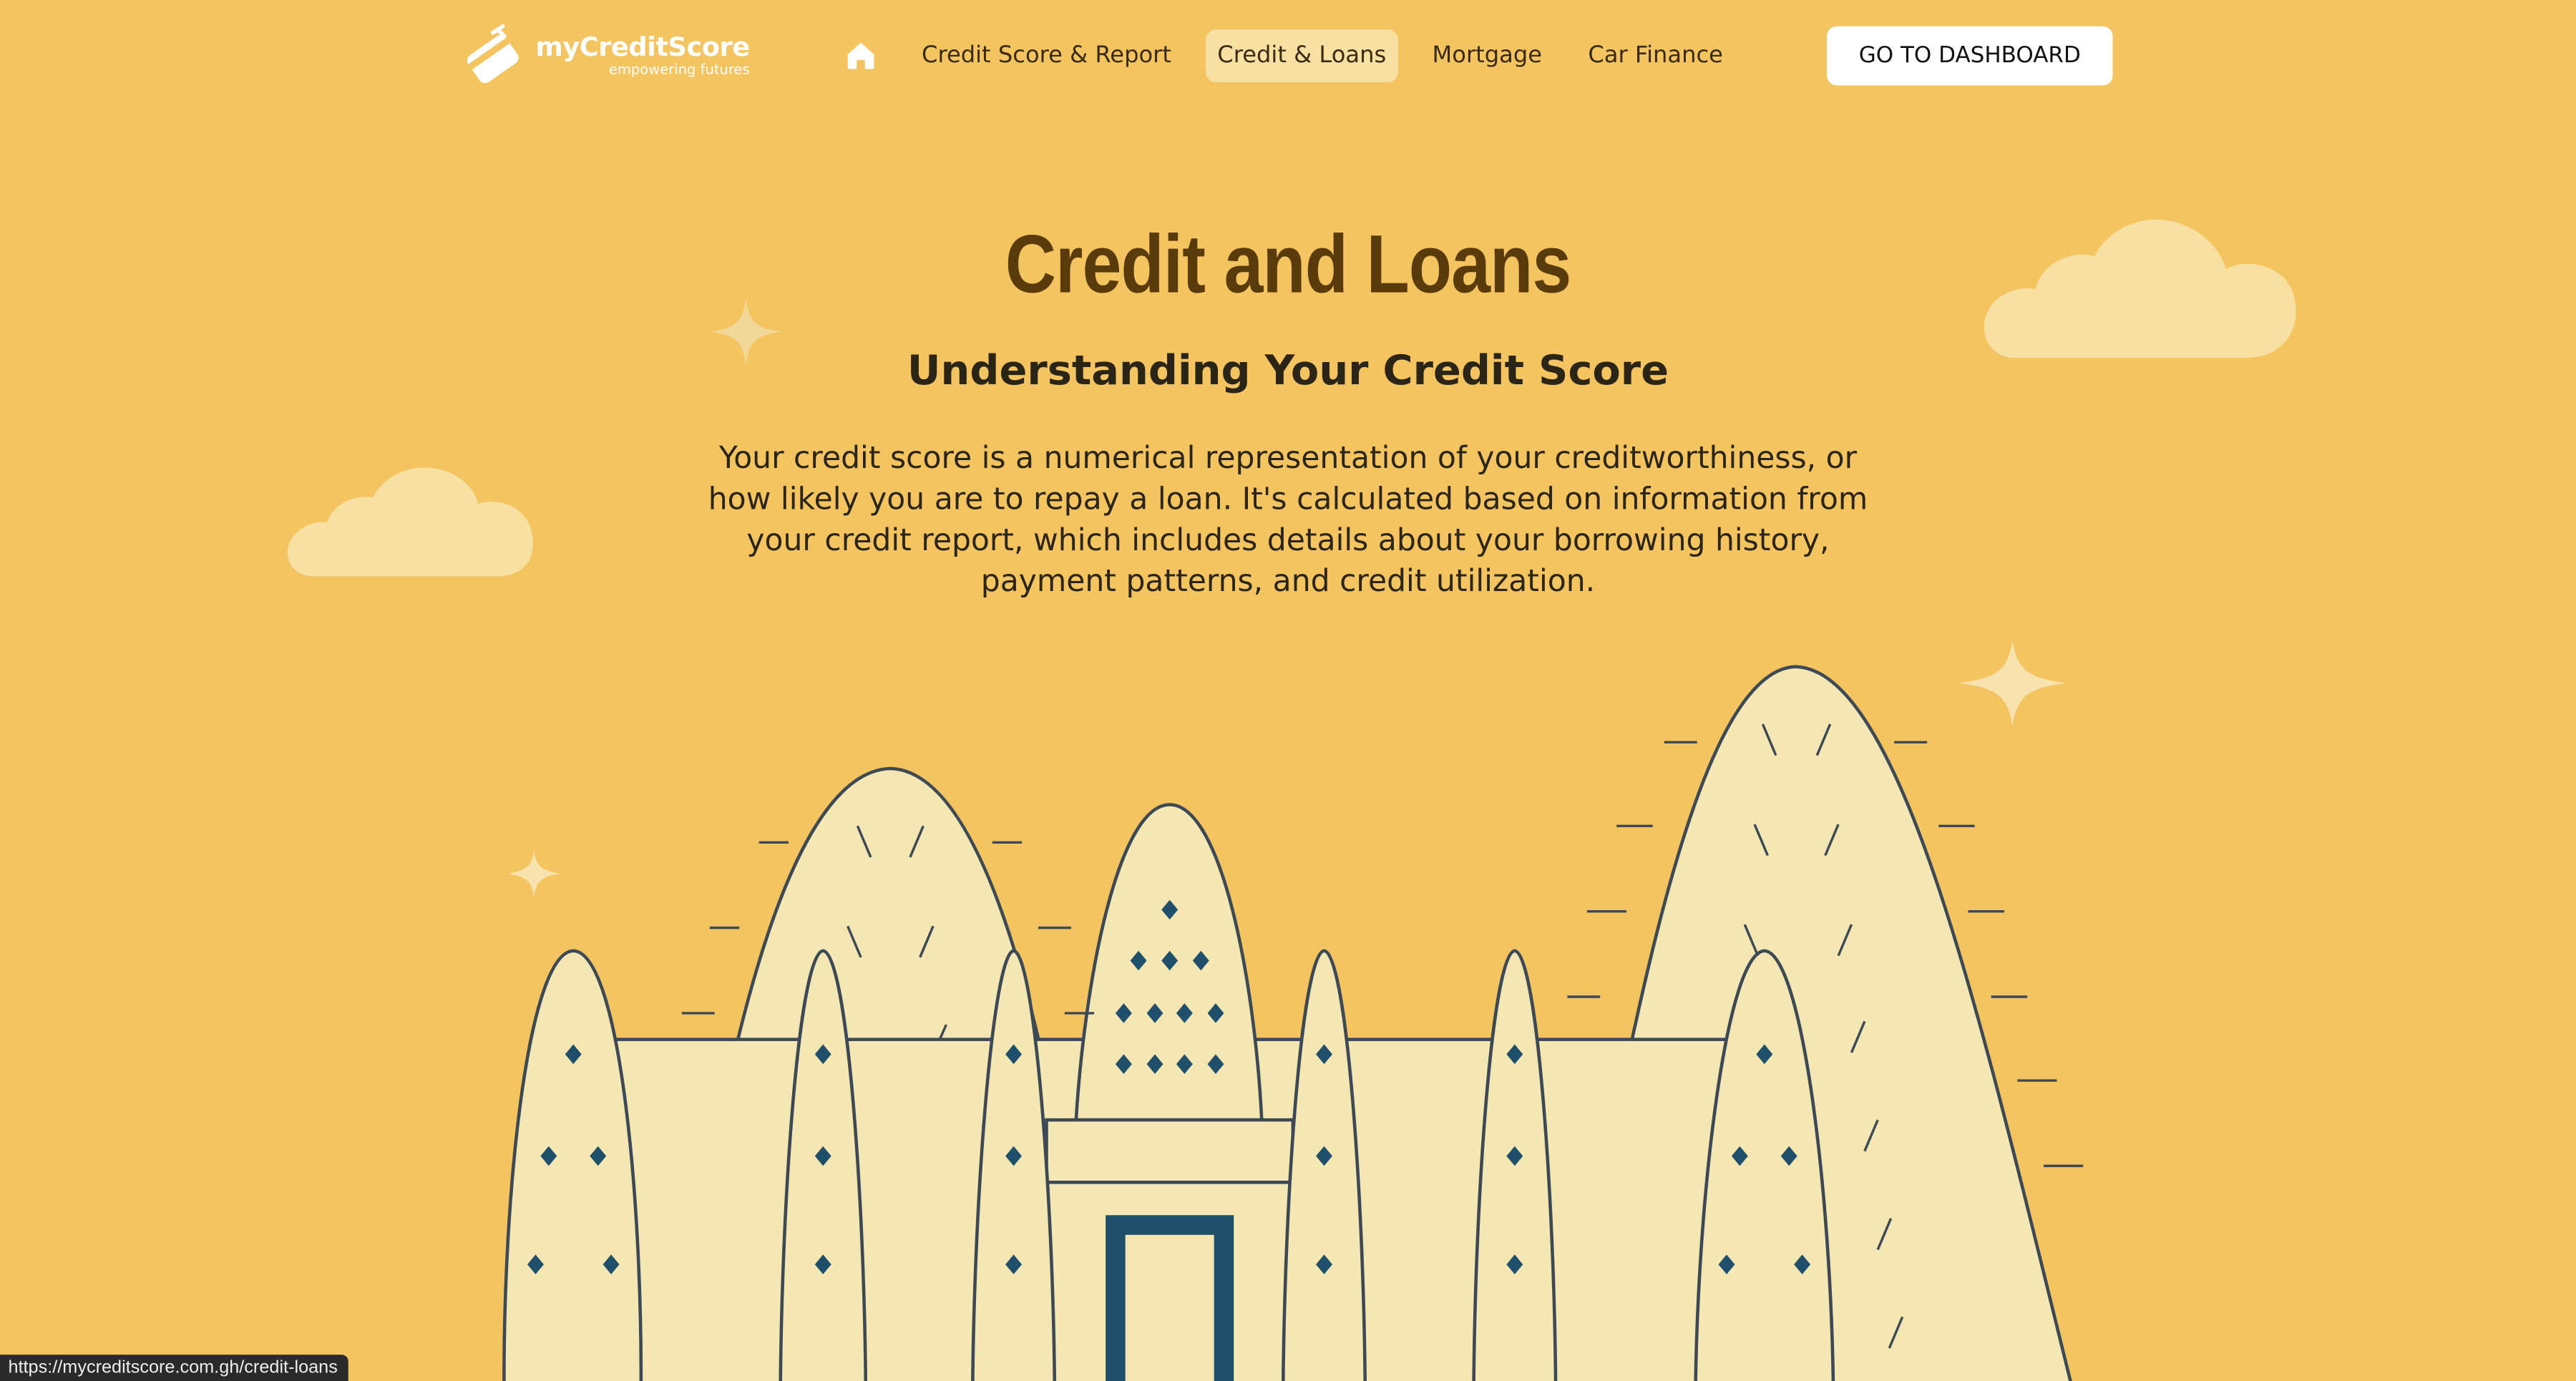 Image resolution: width=2576 pixels, height=1381 pixels. What do you see at coordinates (1046, 55) in the screenshot?
I see `nav-credit-score-report: Credit Score & Report` at bounding box center [1046, 55].